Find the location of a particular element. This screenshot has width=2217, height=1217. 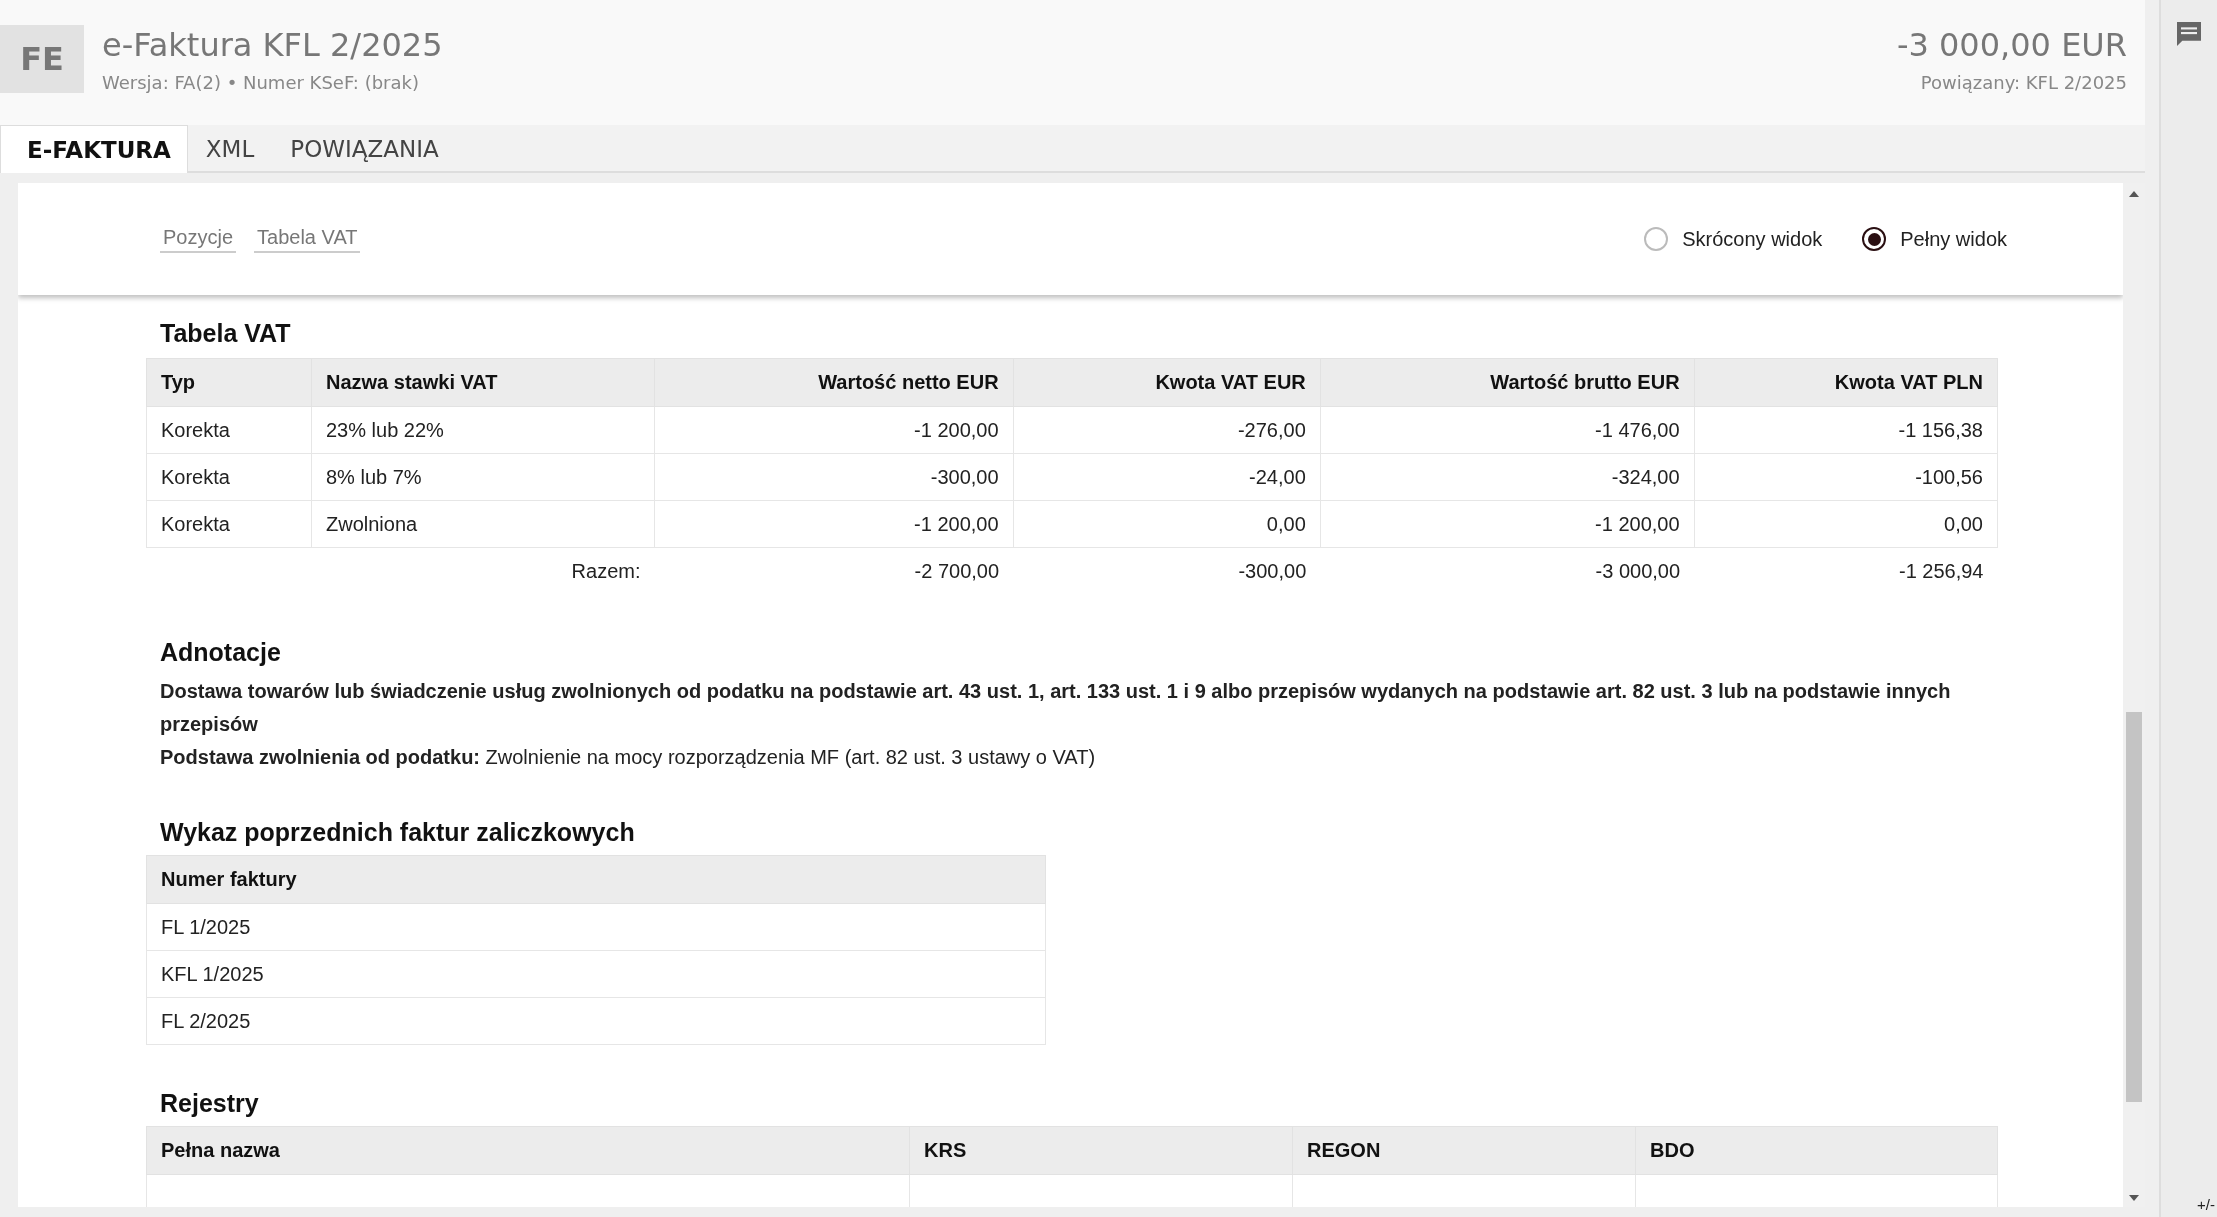

scrollbar-thumb is located at coordinates (2134, 907).